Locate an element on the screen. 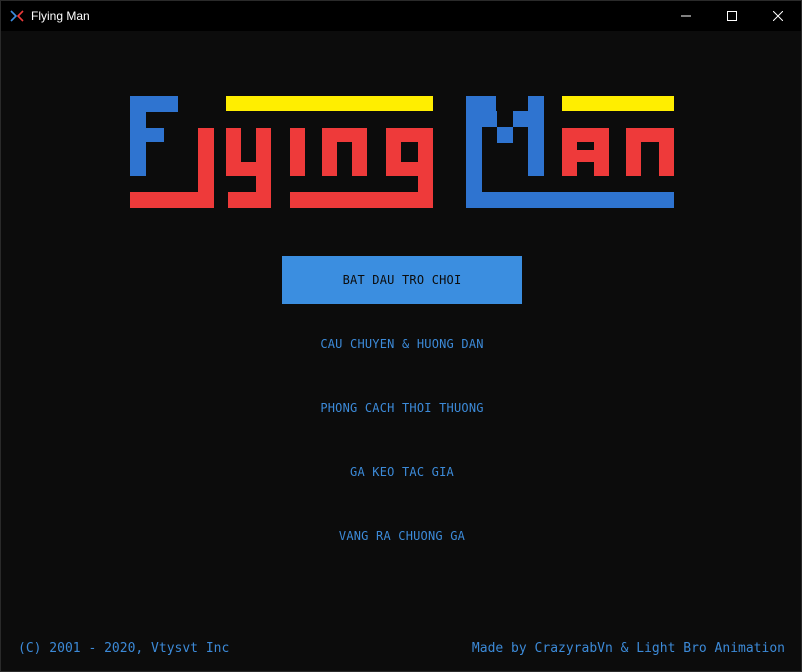 The height and width of the screenshot is (672, 802). close-icon is located at coordinates (778, 16).